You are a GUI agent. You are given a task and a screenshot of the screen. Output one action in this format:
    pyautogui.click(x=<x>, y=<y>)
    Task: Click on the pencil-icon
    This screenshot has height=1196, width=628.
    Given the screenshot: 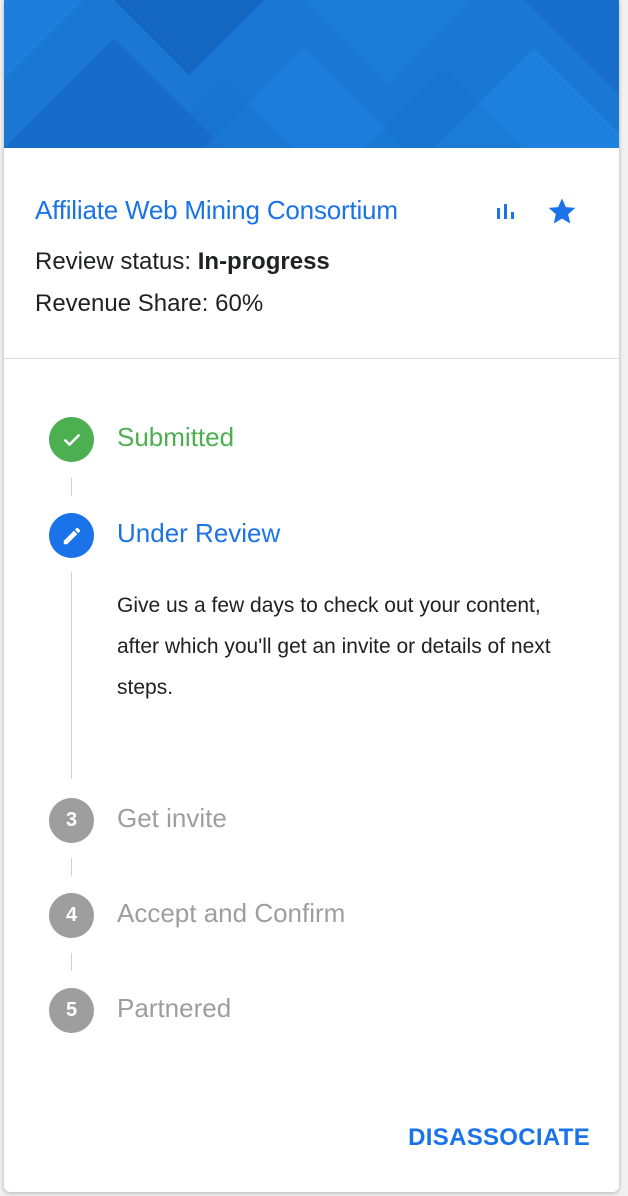 What is the action you would take?
    pyautogui.click(x=71, y=535)
    